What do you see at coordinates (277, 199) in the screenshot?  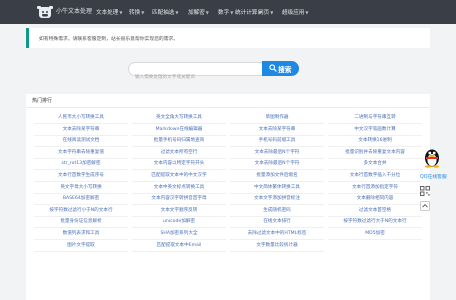 I see `hot-link-item: 文本文字添加拼音标注` at bounding box center [277, 199].